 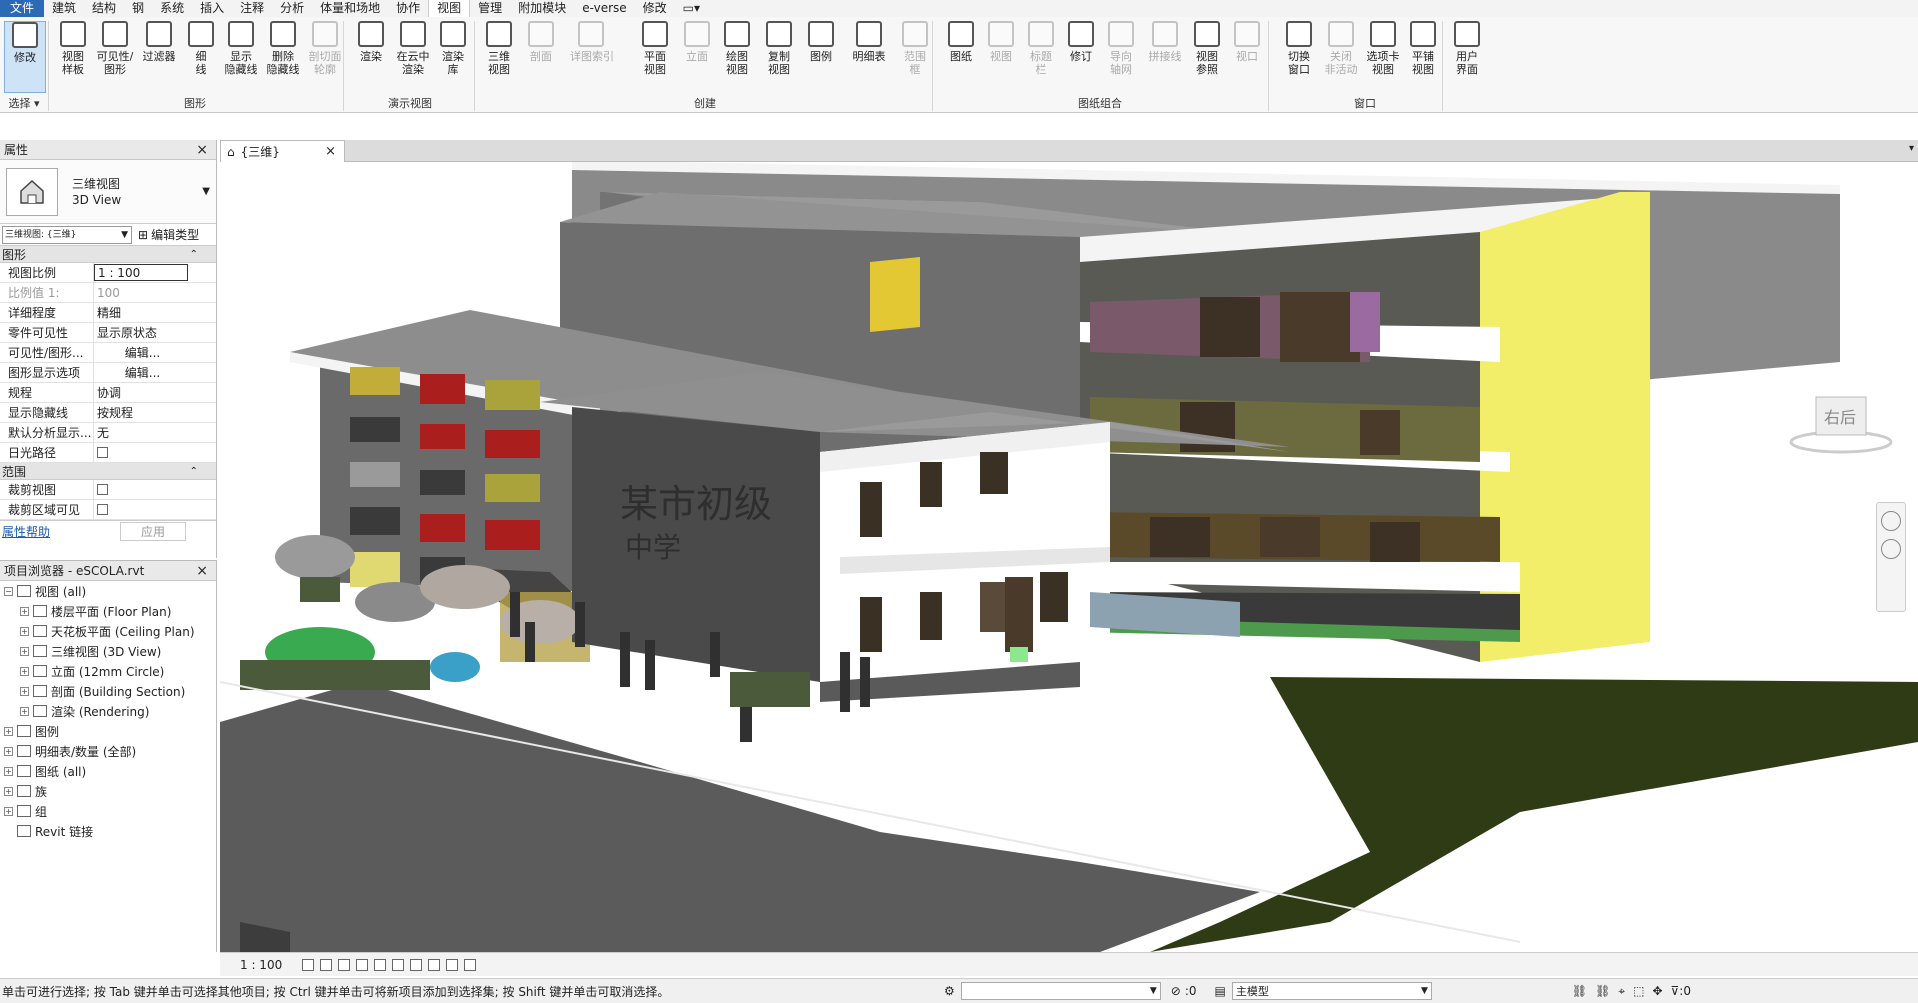 I want to click on select-links-icon: ⛓, so click(x=1579, y=991).